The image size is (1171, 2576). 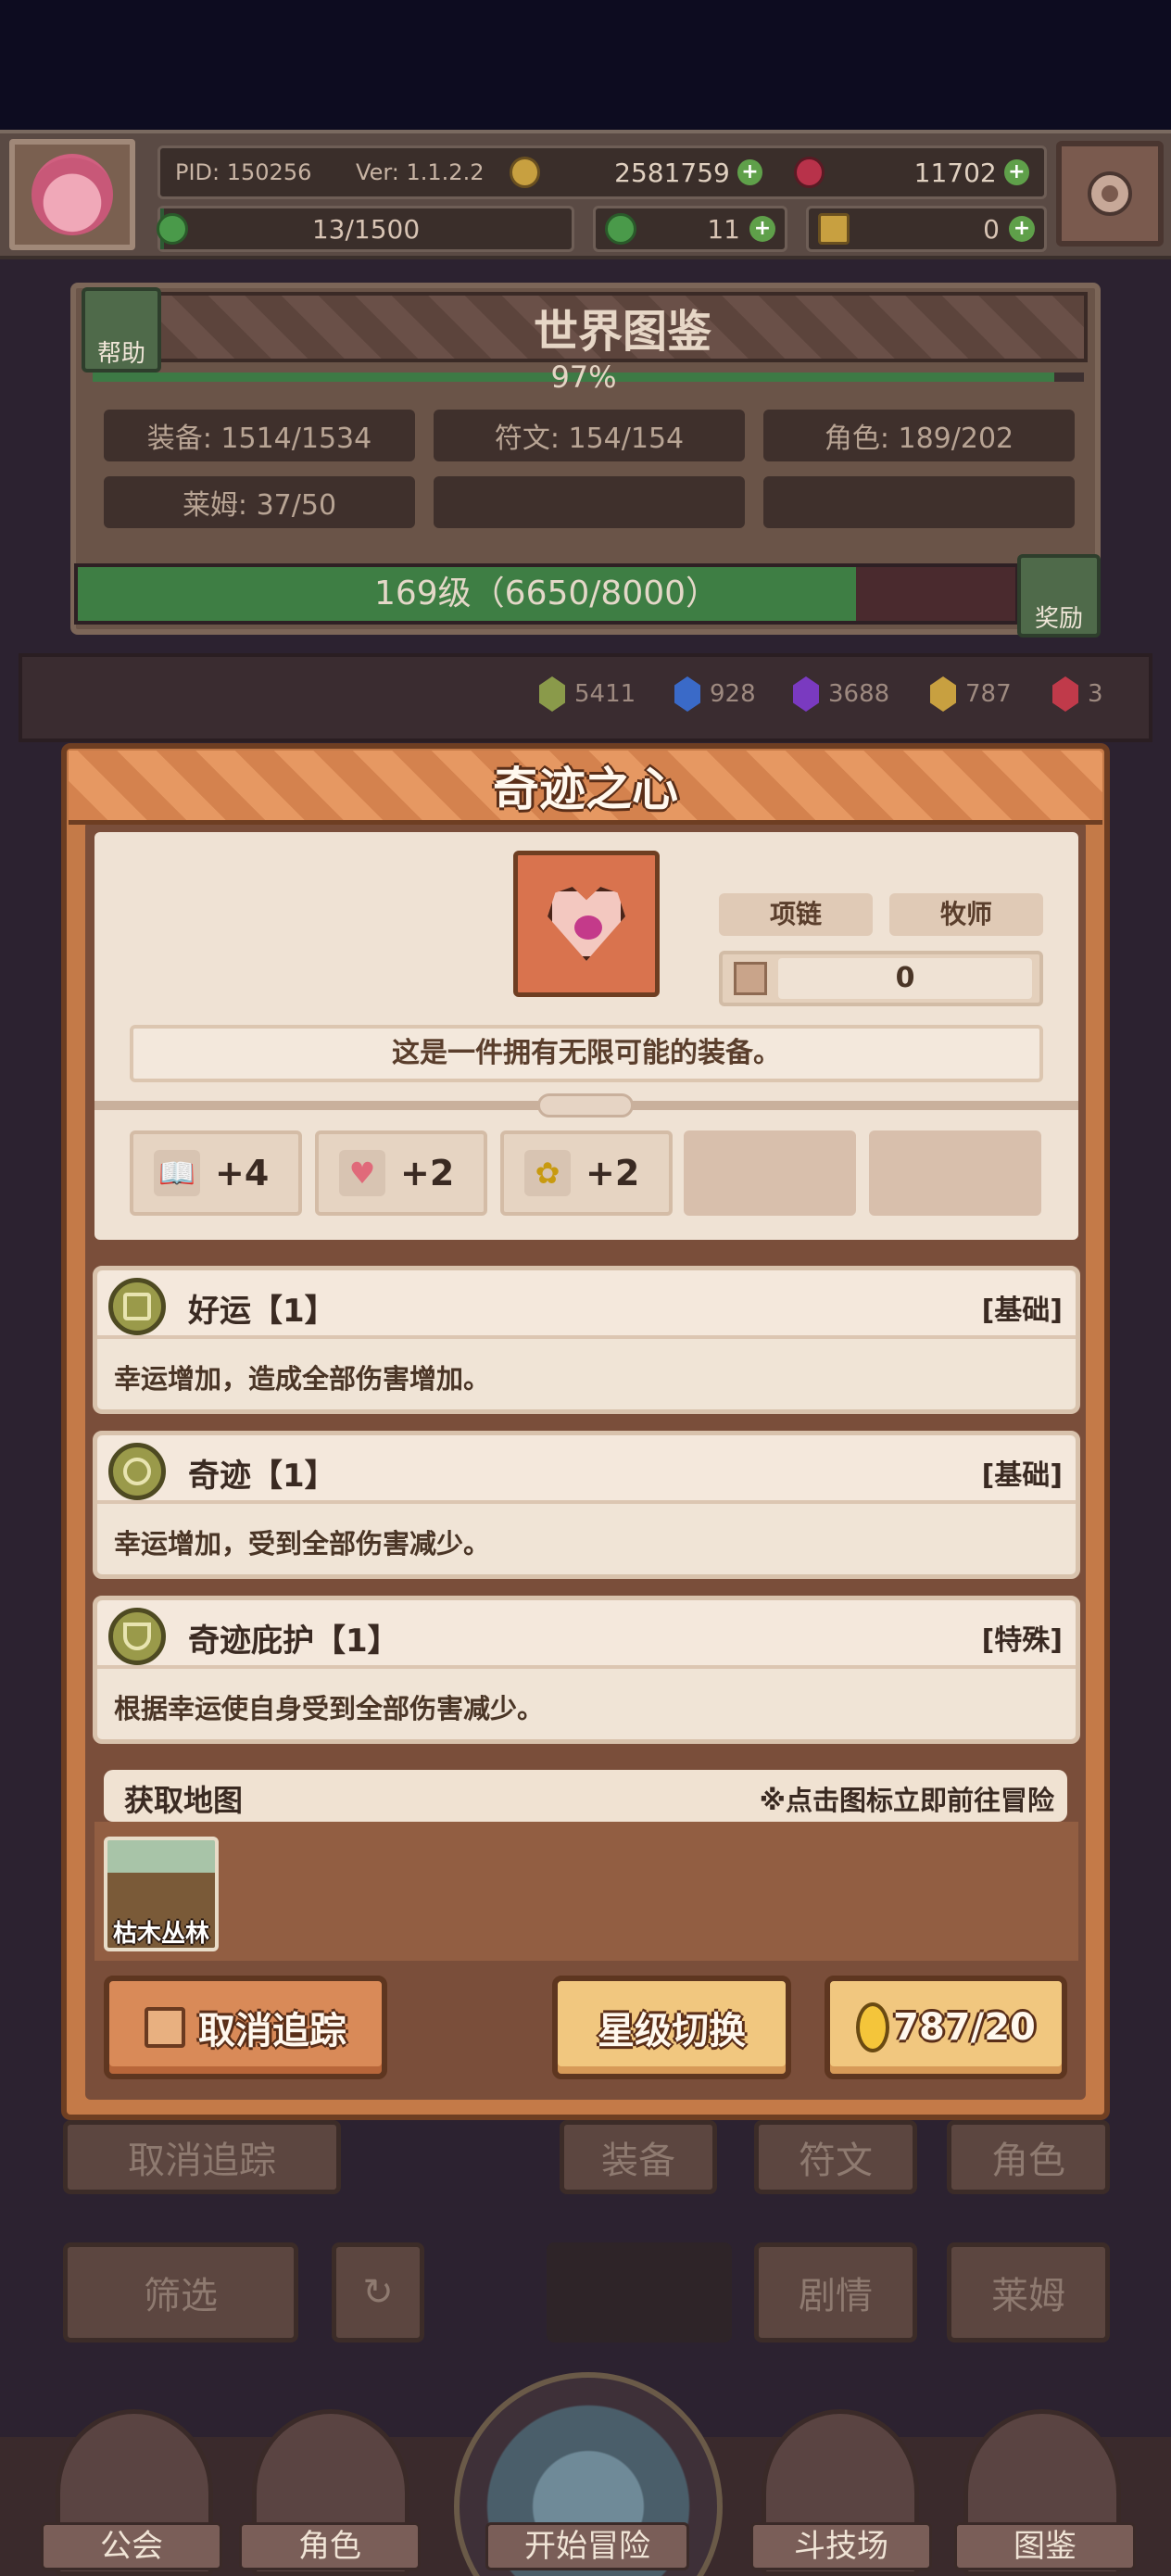 I want to click on upgrade-cost-label: 787/20, so click(x=964, y=2027).